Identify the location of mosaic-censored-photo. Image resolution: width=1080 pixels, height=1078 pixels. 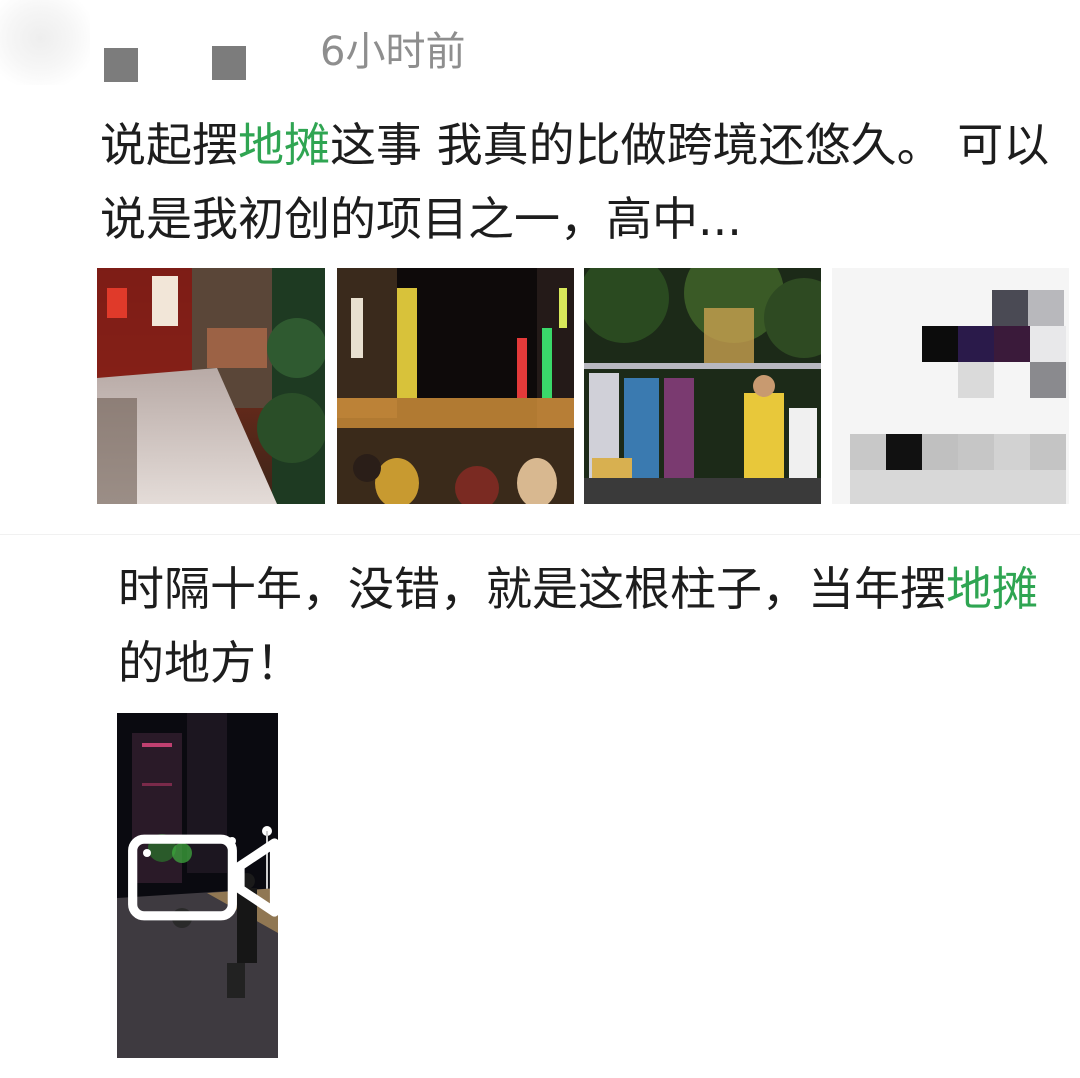
(950, 386).